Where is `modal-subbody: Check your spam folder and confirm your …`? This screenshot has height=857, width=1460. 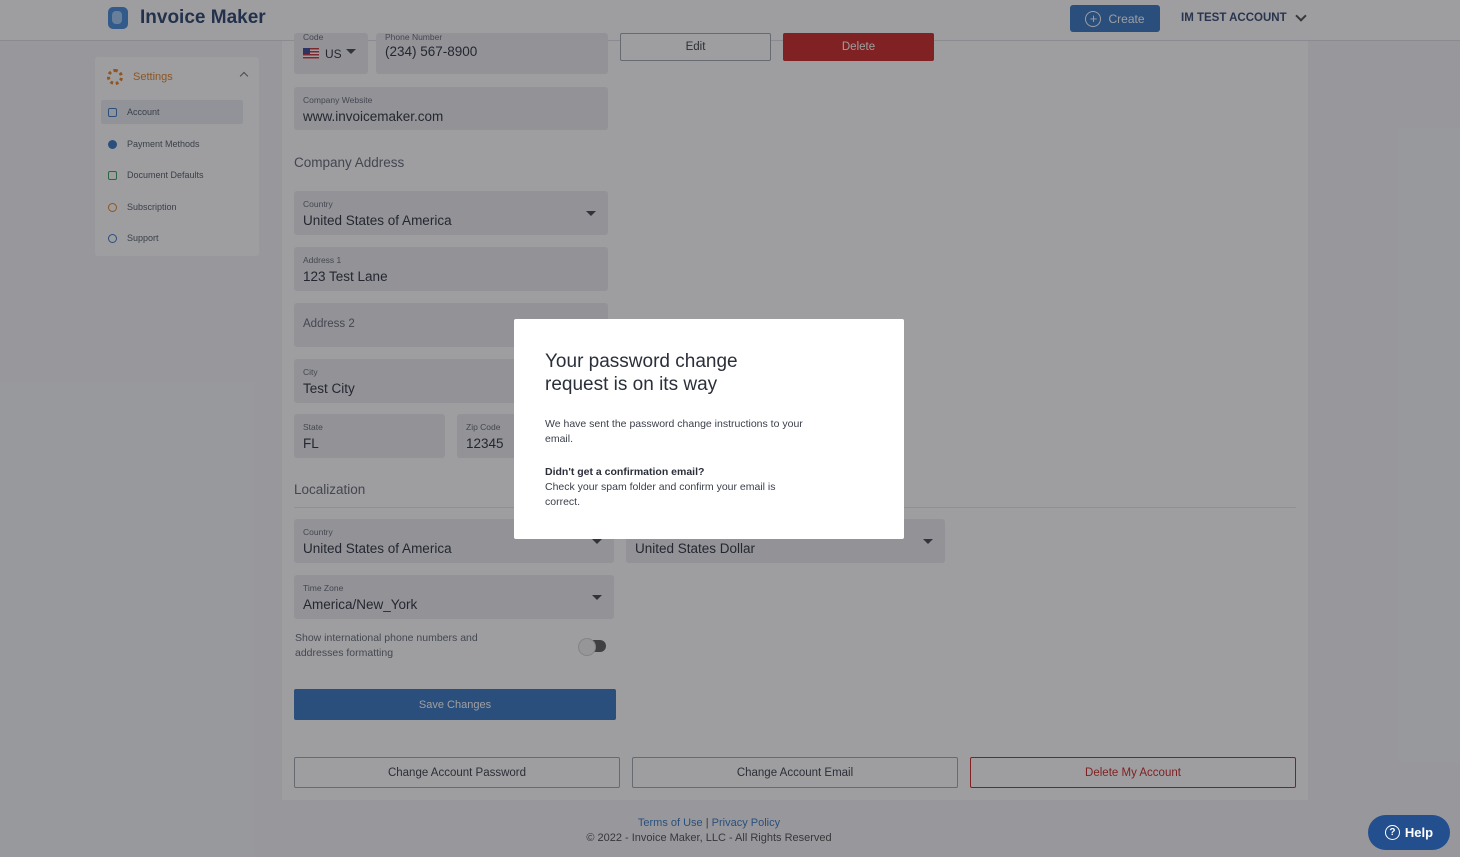
modal-subbody: Check your spam folder and confirm your … is located at coordinates (660, 494).